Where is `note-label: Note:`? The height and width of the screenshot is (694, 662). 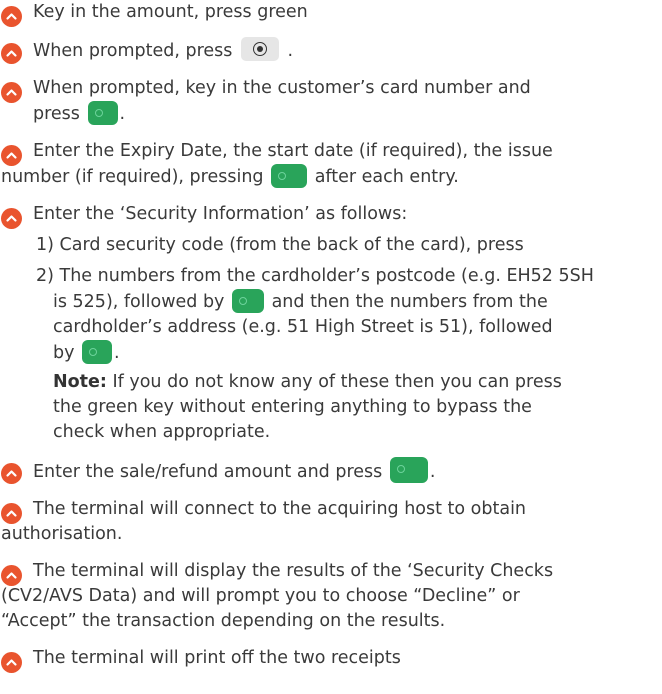
note-label: Note: is located at coordinates (80, 382).